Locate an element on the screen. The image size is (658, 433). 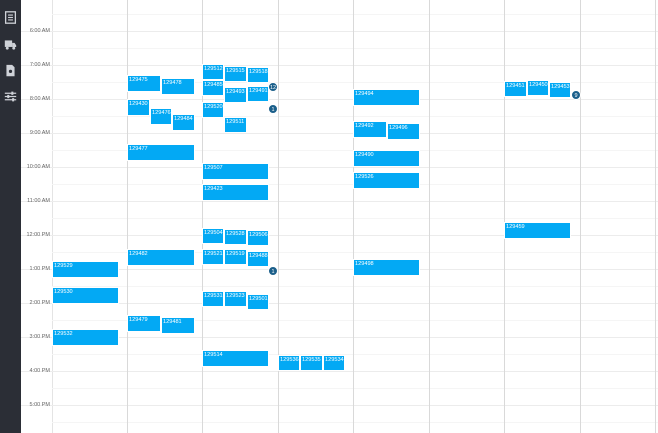
calendar-event: 129518 is located at coordinates (258, 75).